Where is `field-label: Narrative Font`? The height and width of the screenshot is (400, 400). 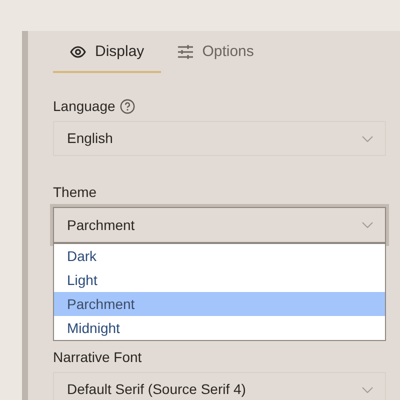
field-label: Narrative Font is located at coordinates (97, 357).